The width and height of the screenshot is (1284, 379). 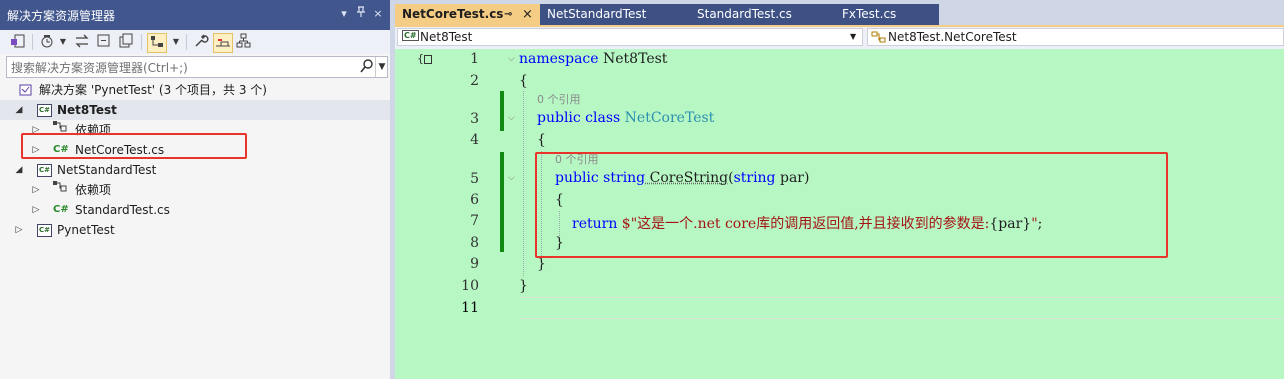 I want to click on codelens-references: 0 个引用, so click(x=559, y=99).